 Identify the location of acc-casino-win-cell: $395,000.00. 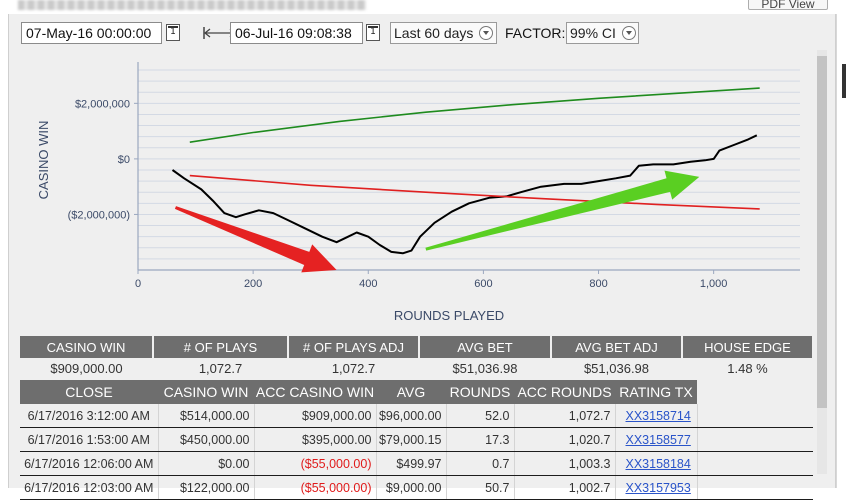
(315, 439).